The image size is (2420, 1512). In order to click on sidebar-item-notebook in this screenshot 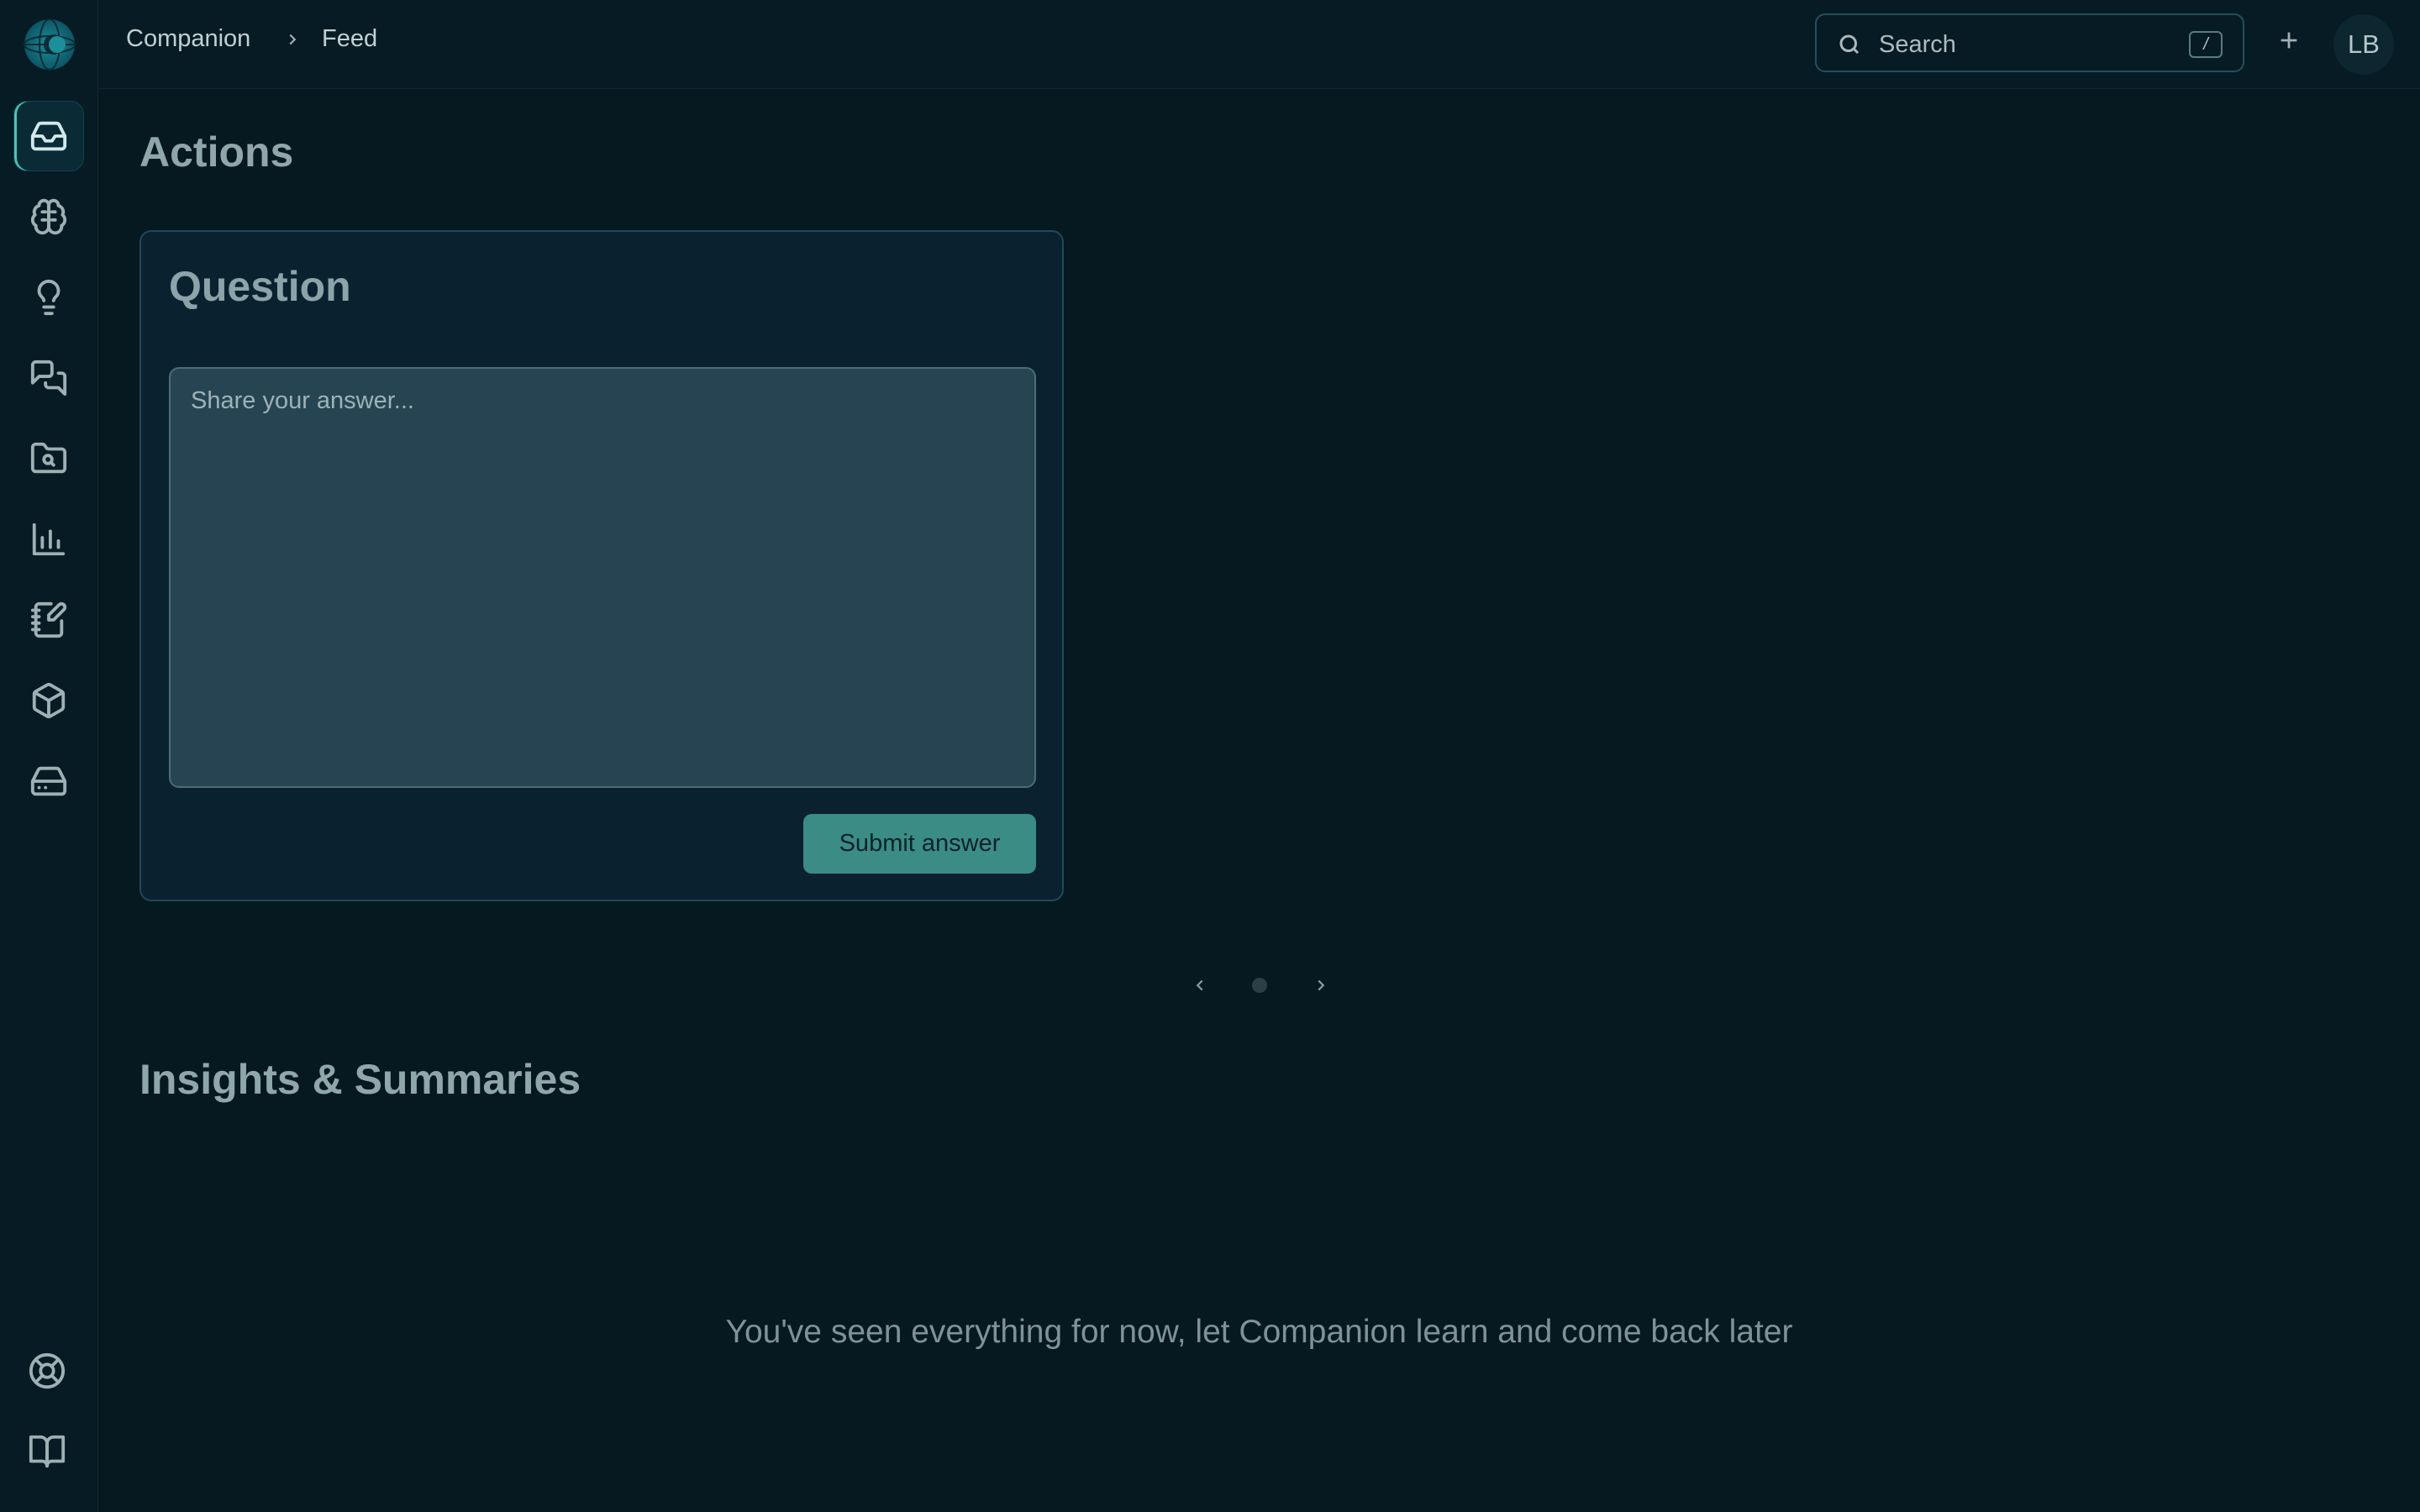, I will do `click(49, 620)`.